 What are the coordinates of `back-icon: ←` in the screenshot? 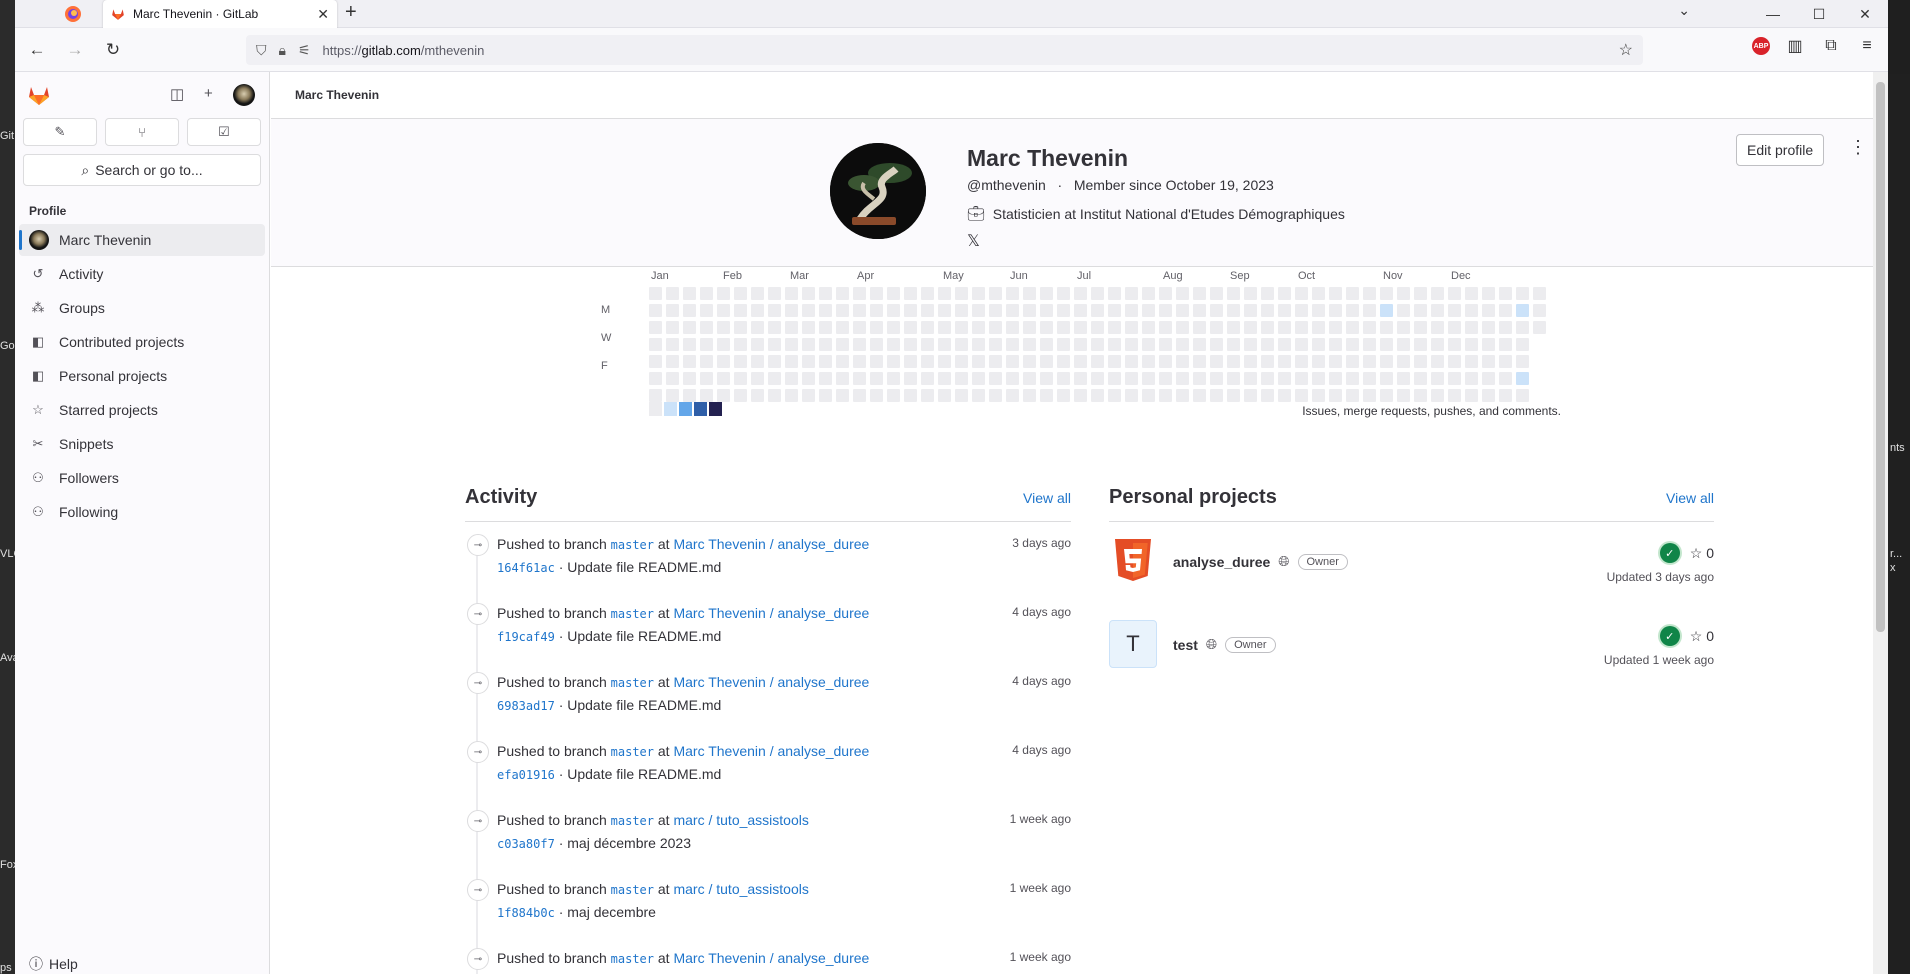 It's located at (37, 50).